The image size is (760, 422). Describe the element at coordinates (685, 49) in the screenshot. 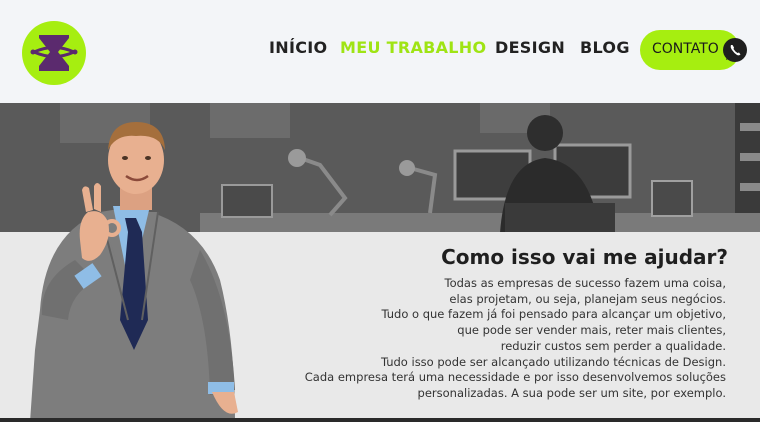

I see `contact-button-label: CONTATO` at that location.